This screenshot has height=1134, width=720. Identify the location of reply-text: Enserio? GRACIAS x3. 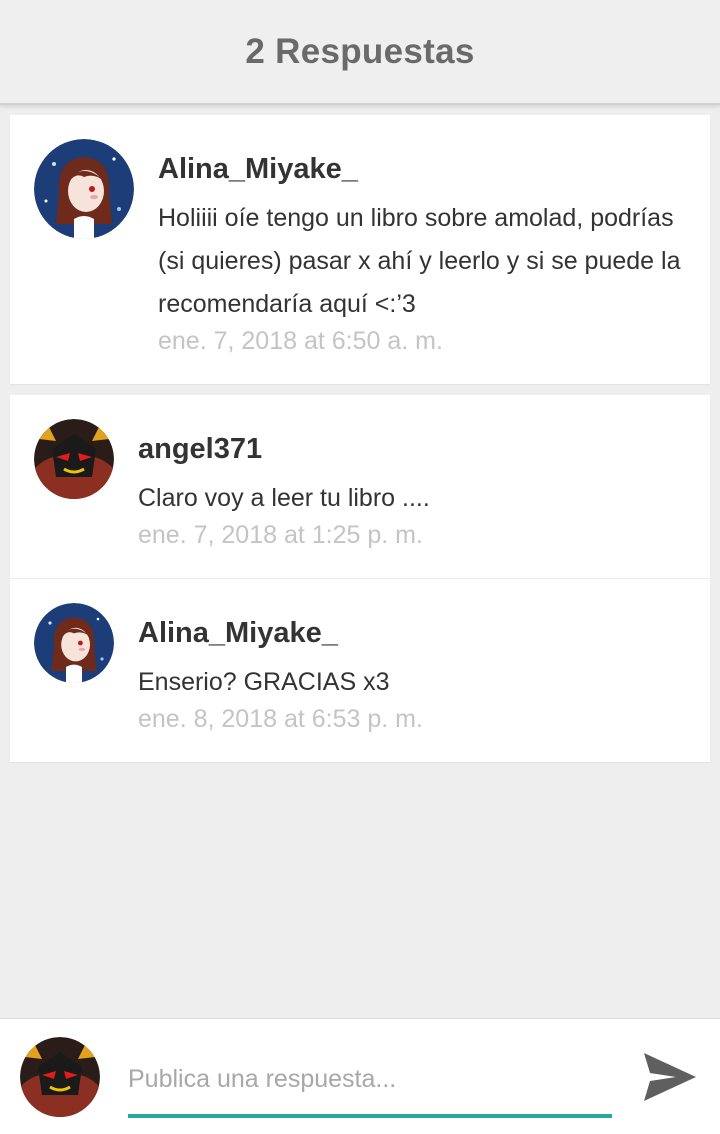
(264, 682).